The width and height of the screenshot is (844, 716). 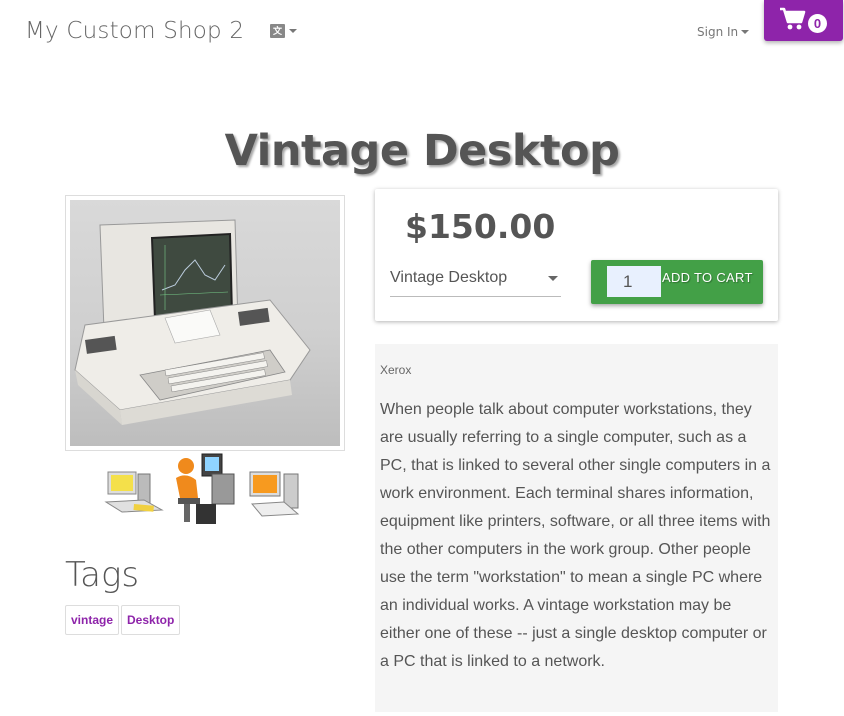 What do you see at coordinates (793, 18) in the screenshot?
I see `shopping-cart-icon` at bounding box center [793, 18].